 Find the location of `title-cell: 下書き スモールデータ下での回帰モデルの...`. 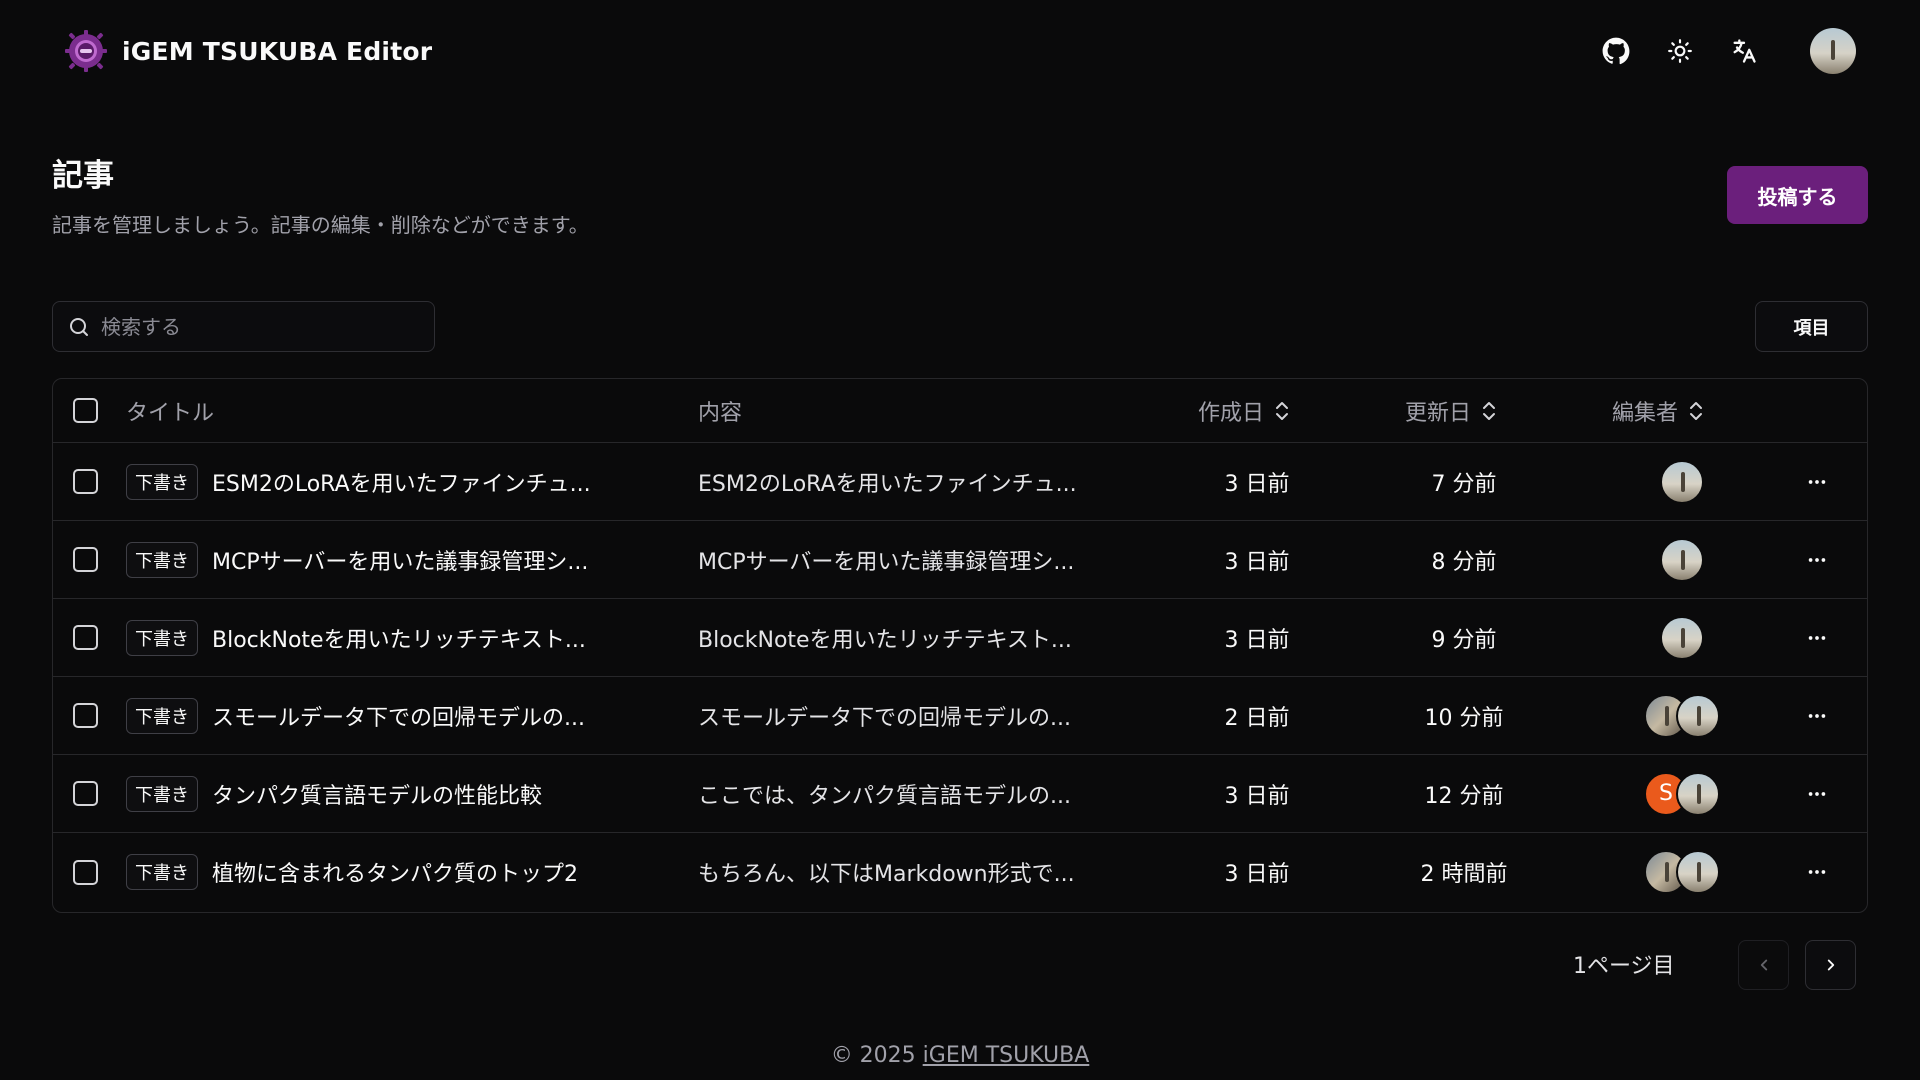

title-cell: 下書き スモールデータ下での回帰モデルの... is located at coordinates (355, 715).